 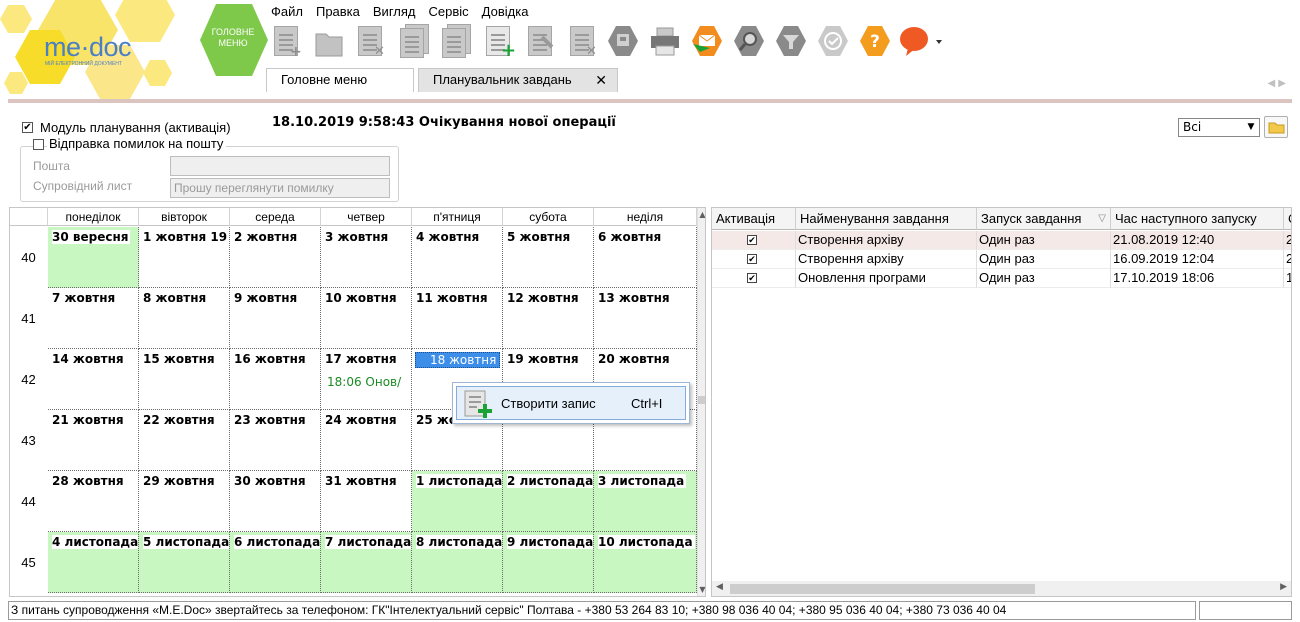 What do you see at coordinates (275, 257) in the screenshot?
I see `calendar-day-cell: 2 жовтня` at bounding box center [275, 257].